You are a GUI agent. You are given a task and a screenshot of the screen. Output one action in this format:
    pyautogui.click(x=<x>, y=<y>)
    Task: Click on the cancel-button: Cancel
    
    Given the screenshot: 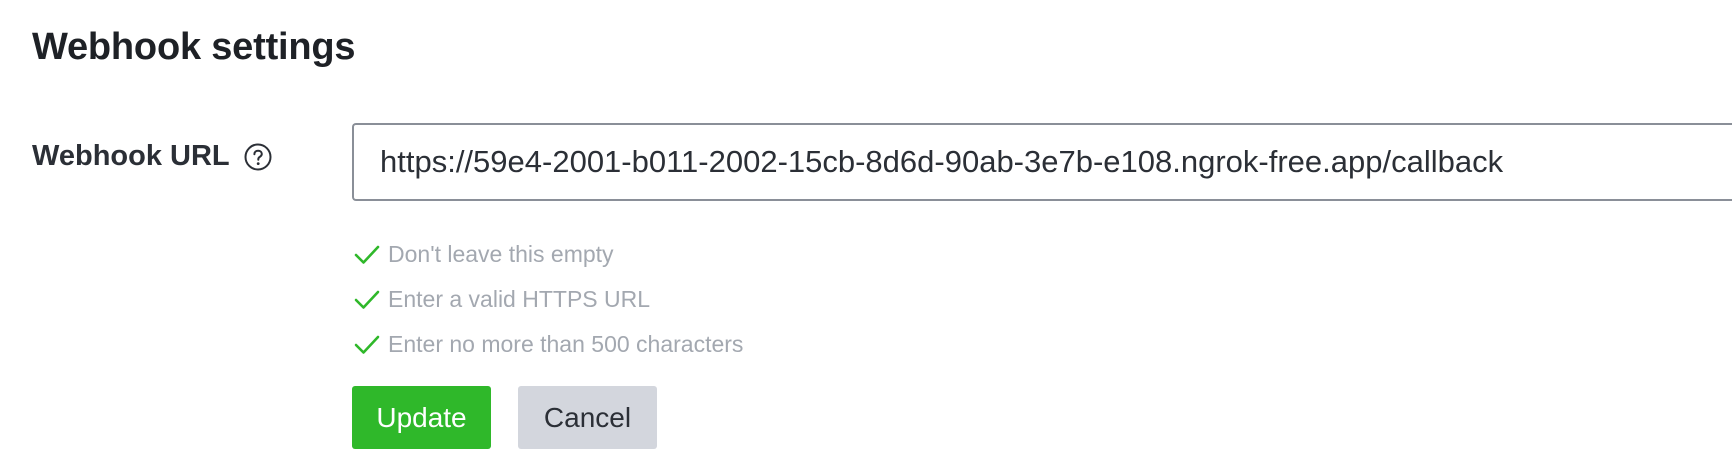 What is the action you would take?
    pyautogui.click(x=587, y=417)
    